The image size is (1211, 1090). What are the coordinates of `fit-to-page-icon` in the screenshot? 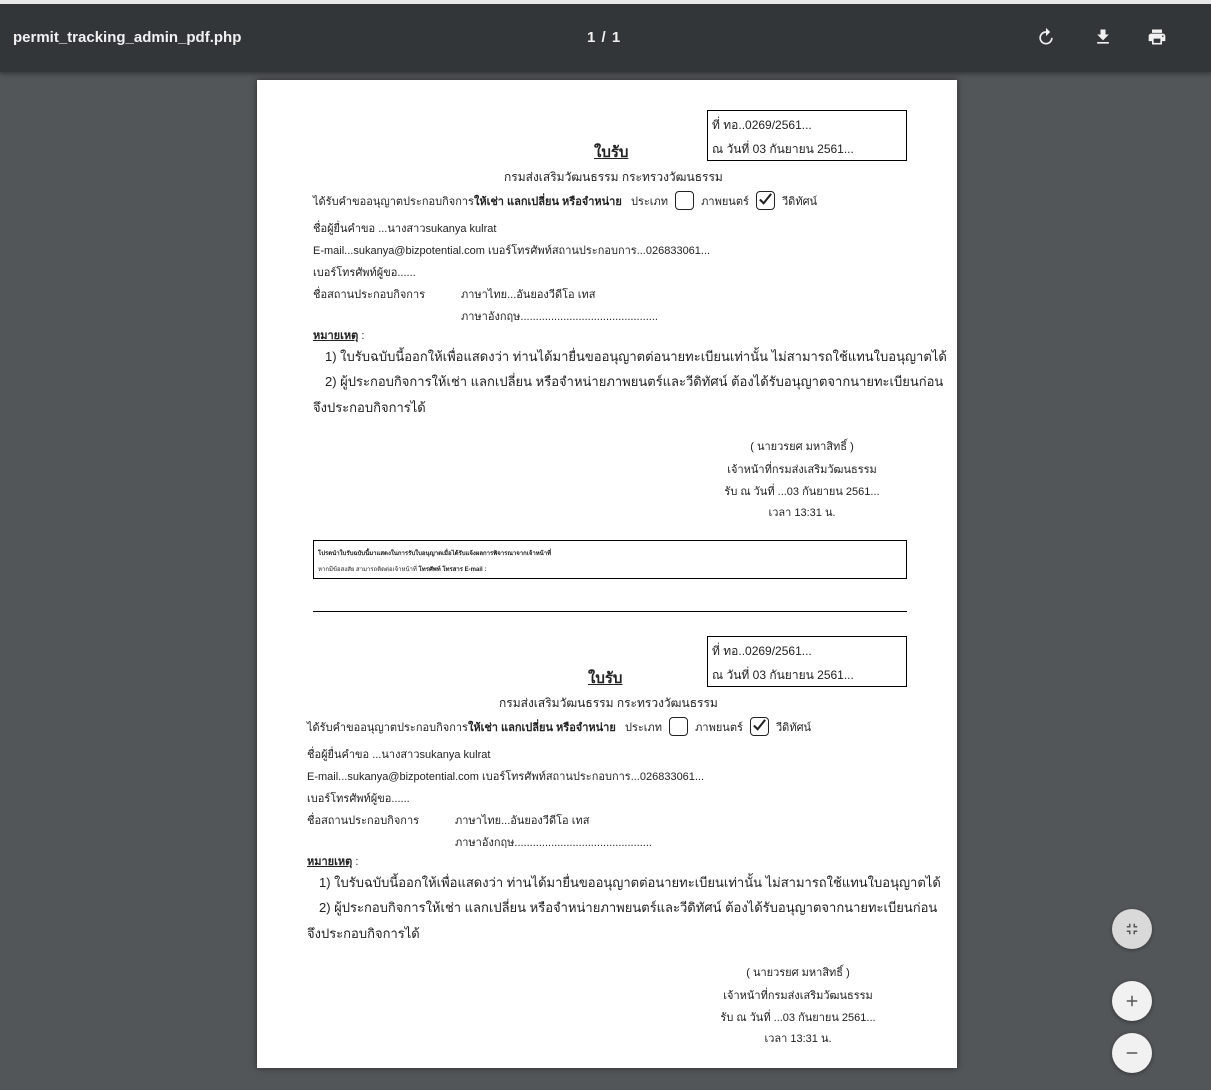 It's located at (1132, 929).